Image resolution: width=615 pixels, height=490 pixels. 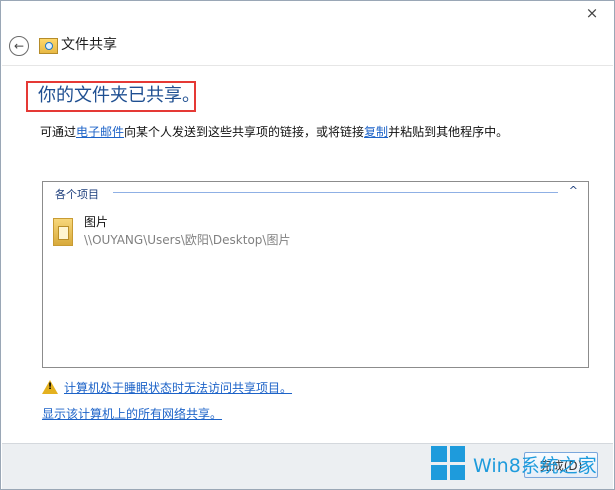 I want to click on description-text: 可通过电子邮件向某个人发送到这些共享项的链接，或将链接复制并粘贴到其他程序中。, so click(x=274, y=132).